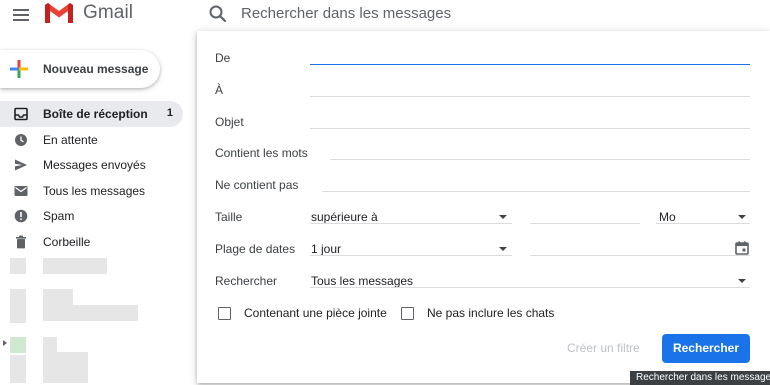  Describe the element at coordinates (603, 348) in the screenshot. I see `create-filter-button: Créer un filtre` at that location.